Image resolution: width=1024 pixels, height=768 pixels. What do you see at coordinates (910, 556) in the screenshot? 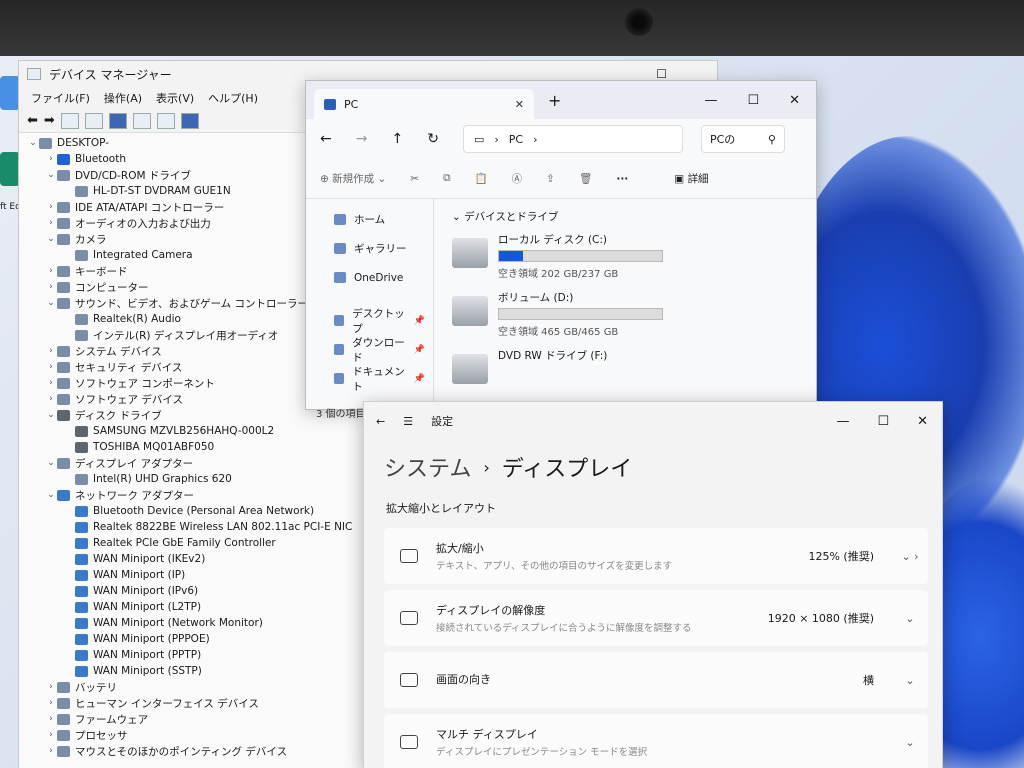
I see `chevron-down-icon: ⌄ ›` at bounding box center [910, 556].